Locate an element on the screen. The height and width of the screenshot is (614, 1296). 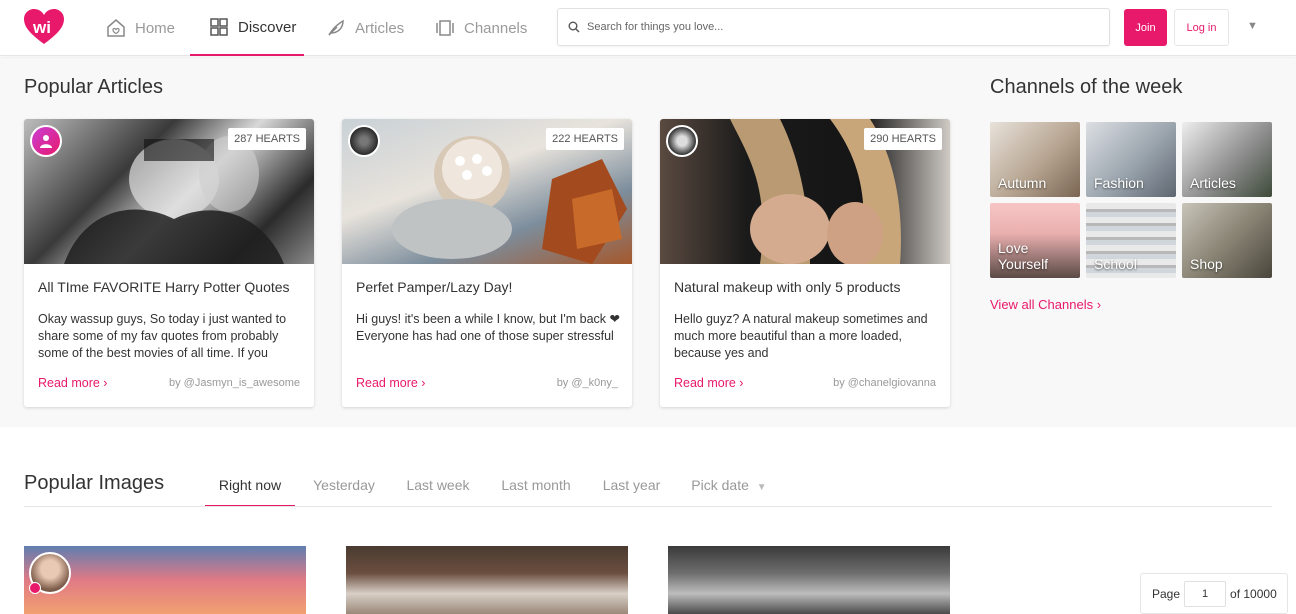
nav-tab-home: Home is located at coordinates (140, 28).